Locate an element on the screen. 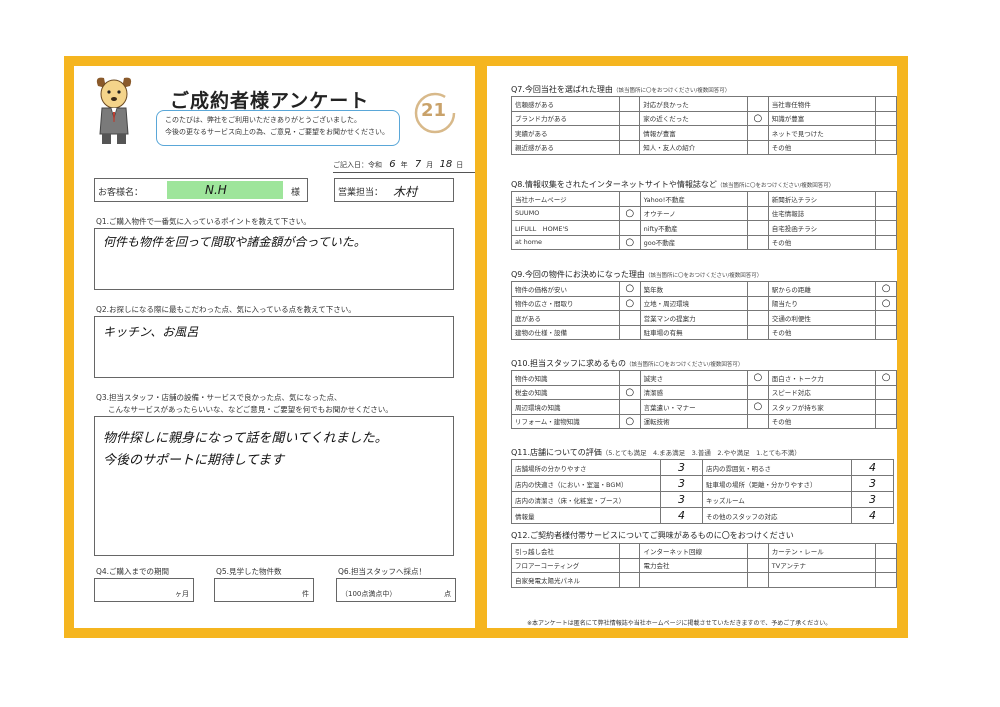 This screenshot has height=707, width=1000. q6-prefix: （100点満点中） is located at coordinates (369, 594).